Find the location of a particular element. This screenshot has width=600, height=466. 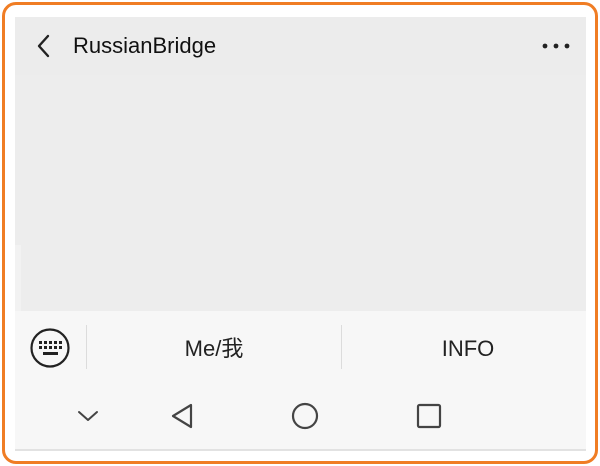

hide-keyboard-button is located at coordinates (88, 416).